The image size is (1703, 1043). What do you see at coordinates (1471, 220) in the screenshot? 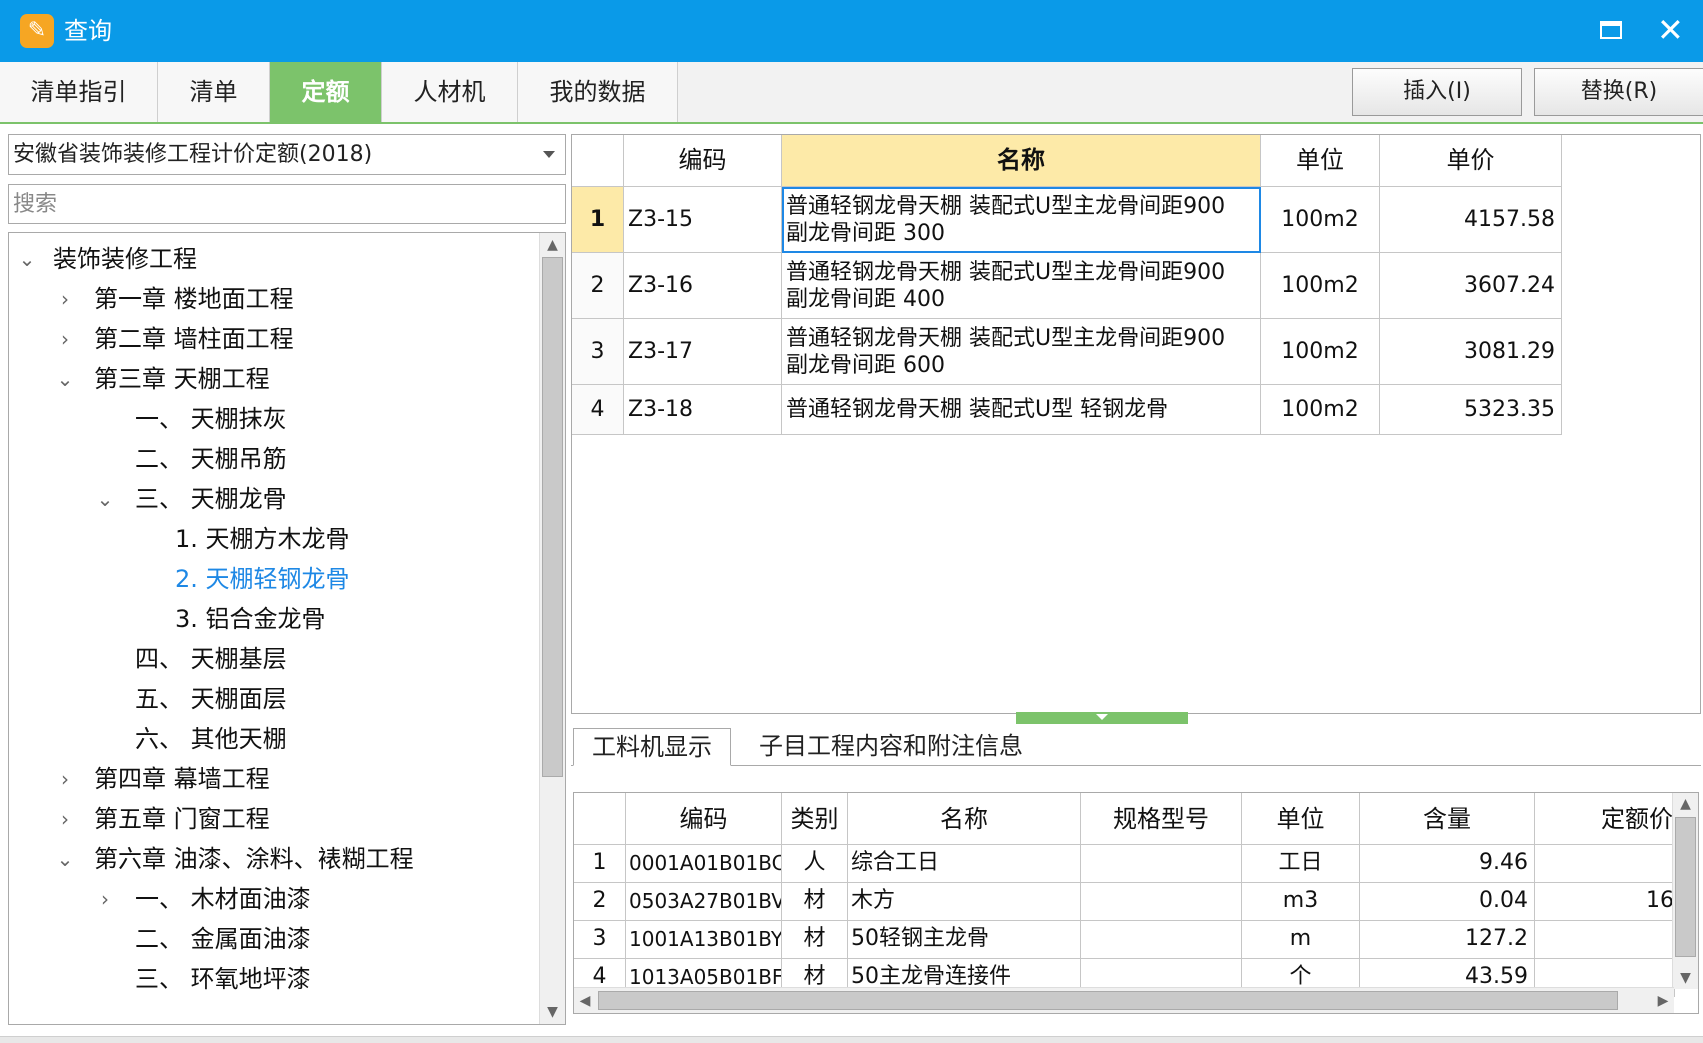
I see `quota-price: 4157.58` at bounding box center [1471, 220].